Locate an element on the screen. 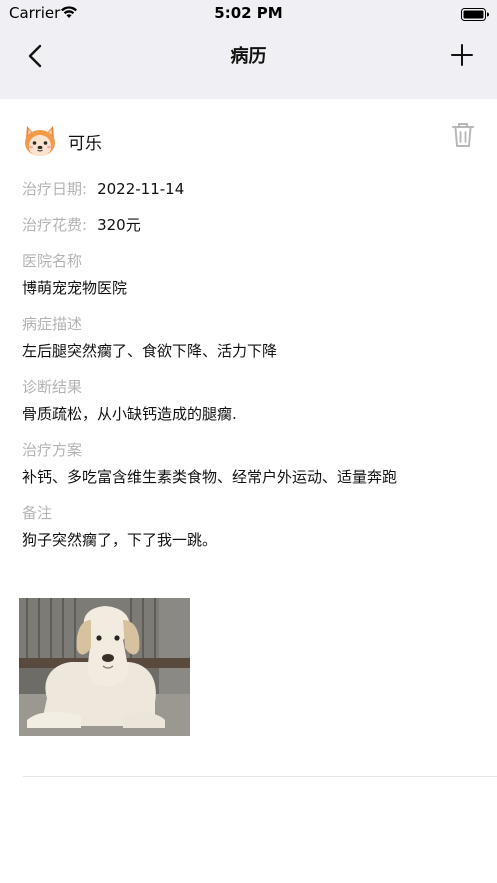 The image size is (497, 883). pet-header: 可乐 is located at coordinates (249, 140).